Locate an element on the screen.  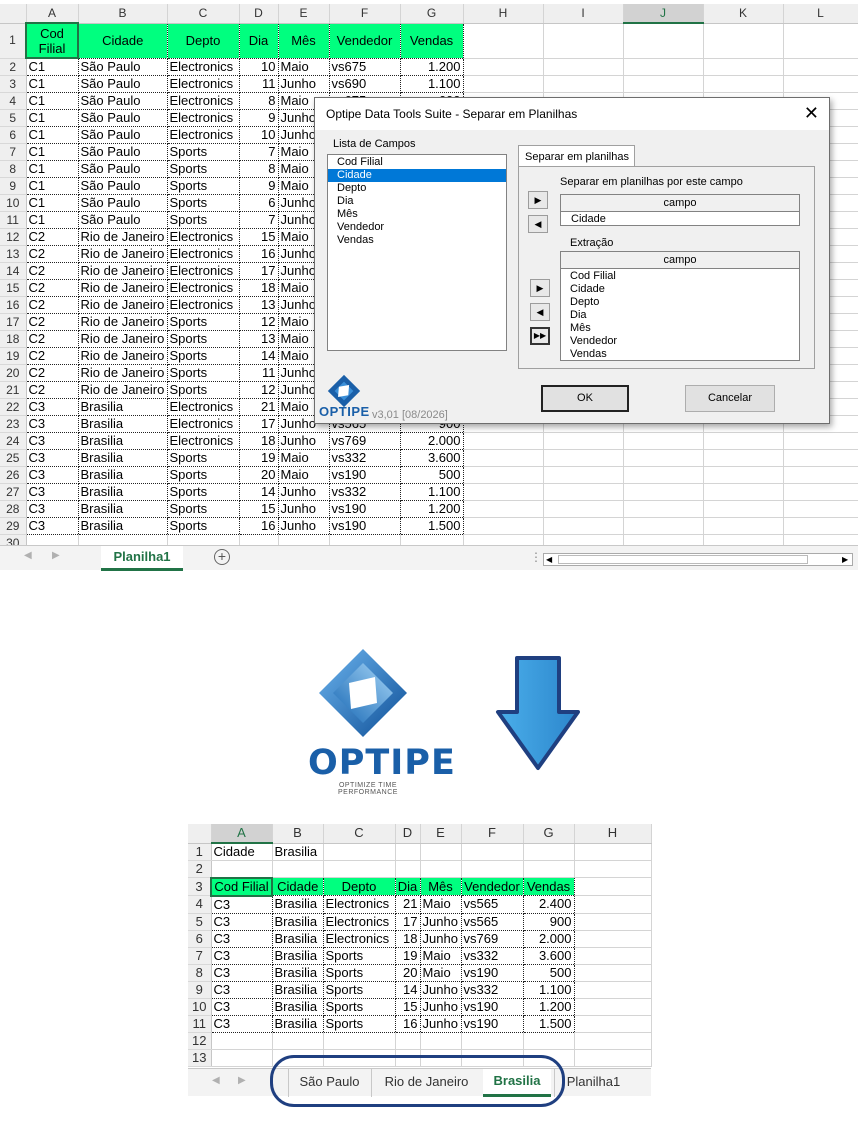
column-header-e: E is located at coordinates (441, 834).